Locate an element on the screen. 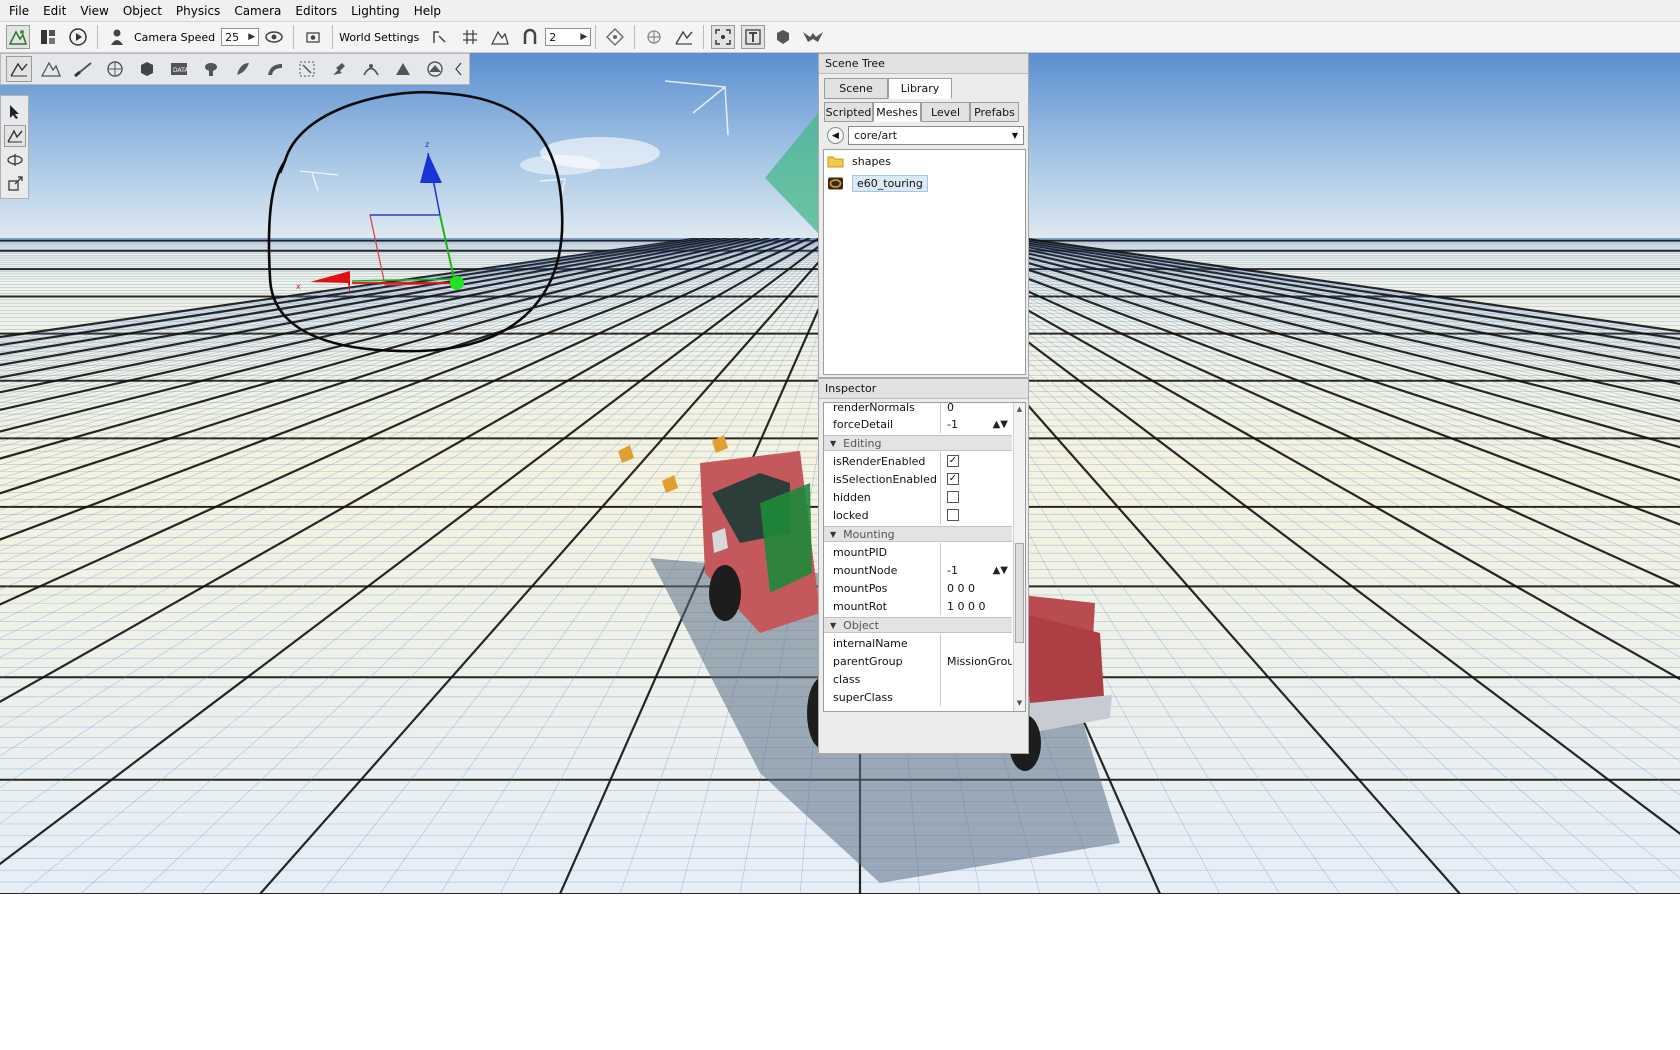 This screenshot has width=1680, height=1050. back-arrow-icon: ◀ is located at coordinates (835, 135).